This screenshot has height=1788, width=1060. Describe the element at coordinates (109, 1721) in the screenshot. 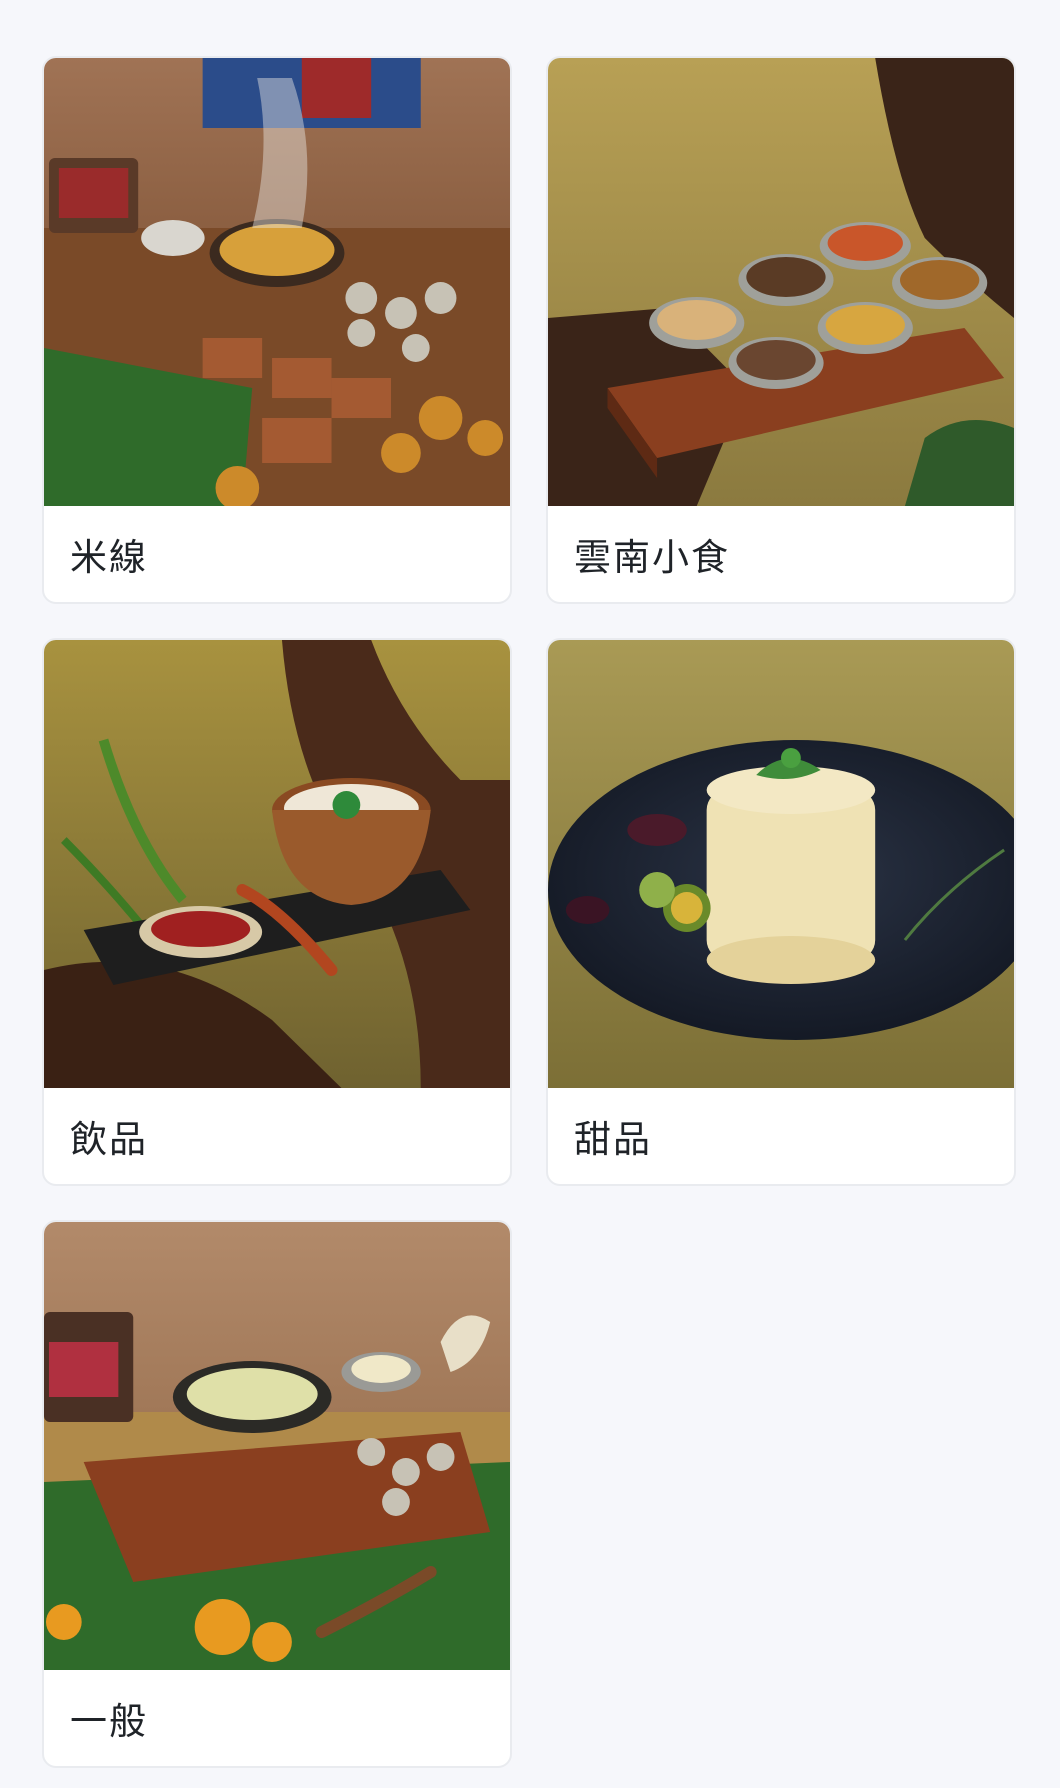

I see `category-label: 一般` at that location.